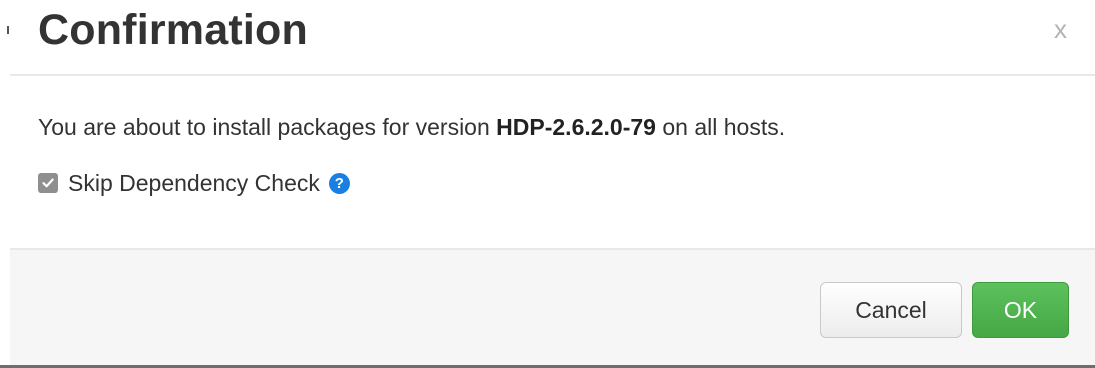  I want to click on checkmark-icon, so click(48, 183).